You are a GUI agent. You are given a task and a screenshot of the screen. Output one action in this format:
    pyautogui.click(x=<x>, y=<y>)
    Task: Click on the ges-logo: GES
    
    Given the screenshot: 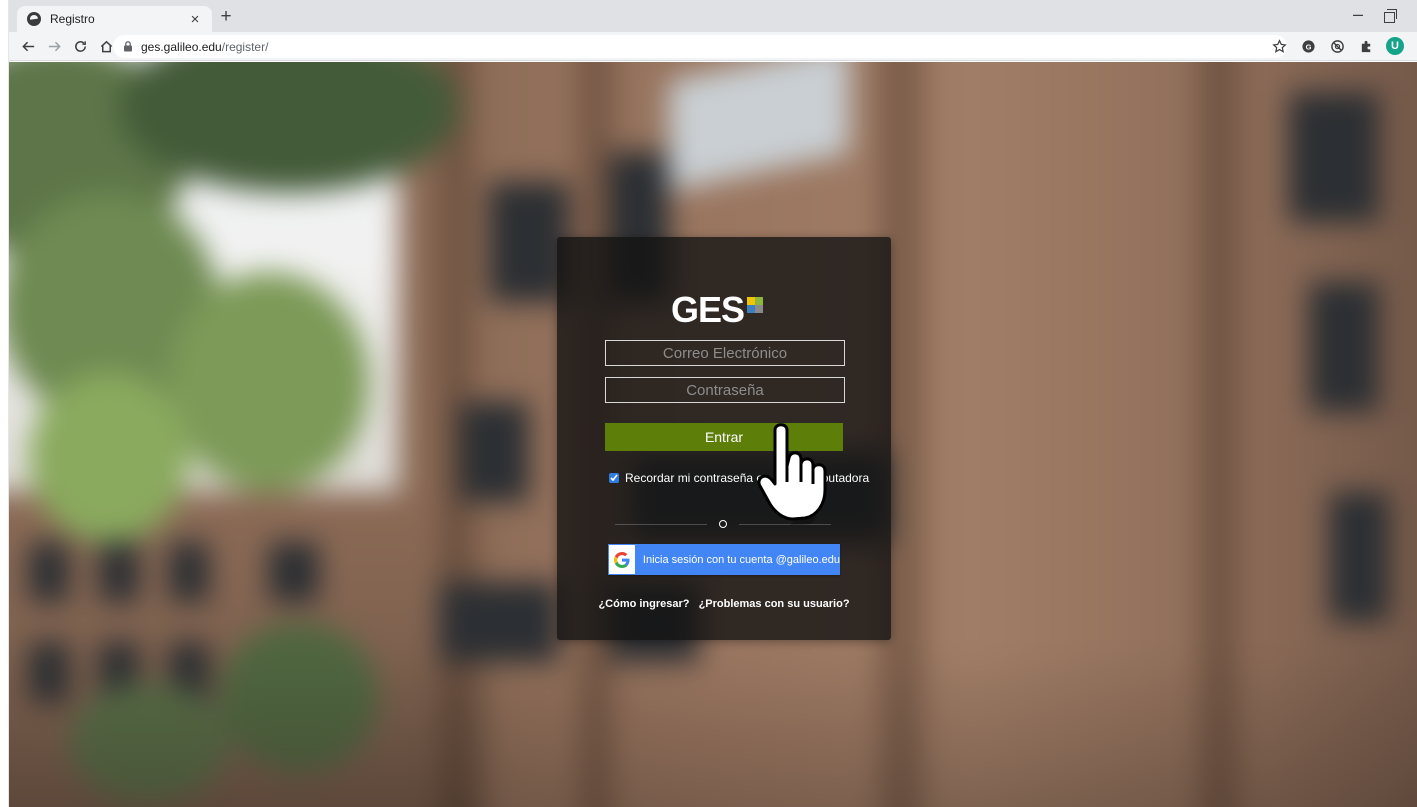 What is the action you would take?
    pyautogui.click(x=726, y=309)
    